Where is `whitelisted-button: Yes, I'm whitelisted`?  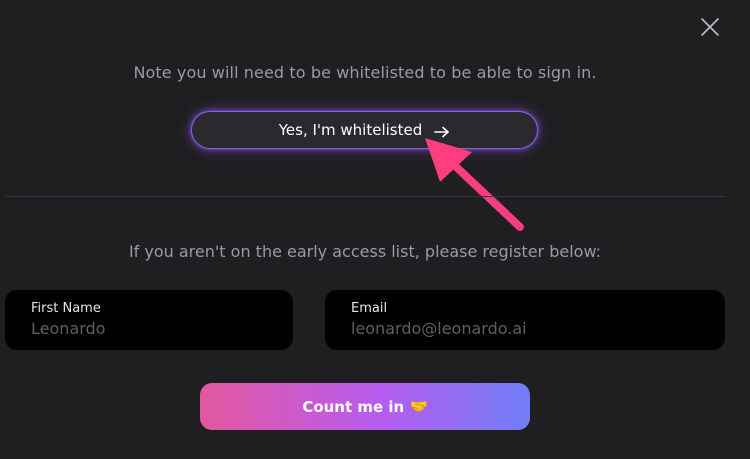 whitelisted-button: Yes, I'm whitelisted is located at coordinates (364, 130).